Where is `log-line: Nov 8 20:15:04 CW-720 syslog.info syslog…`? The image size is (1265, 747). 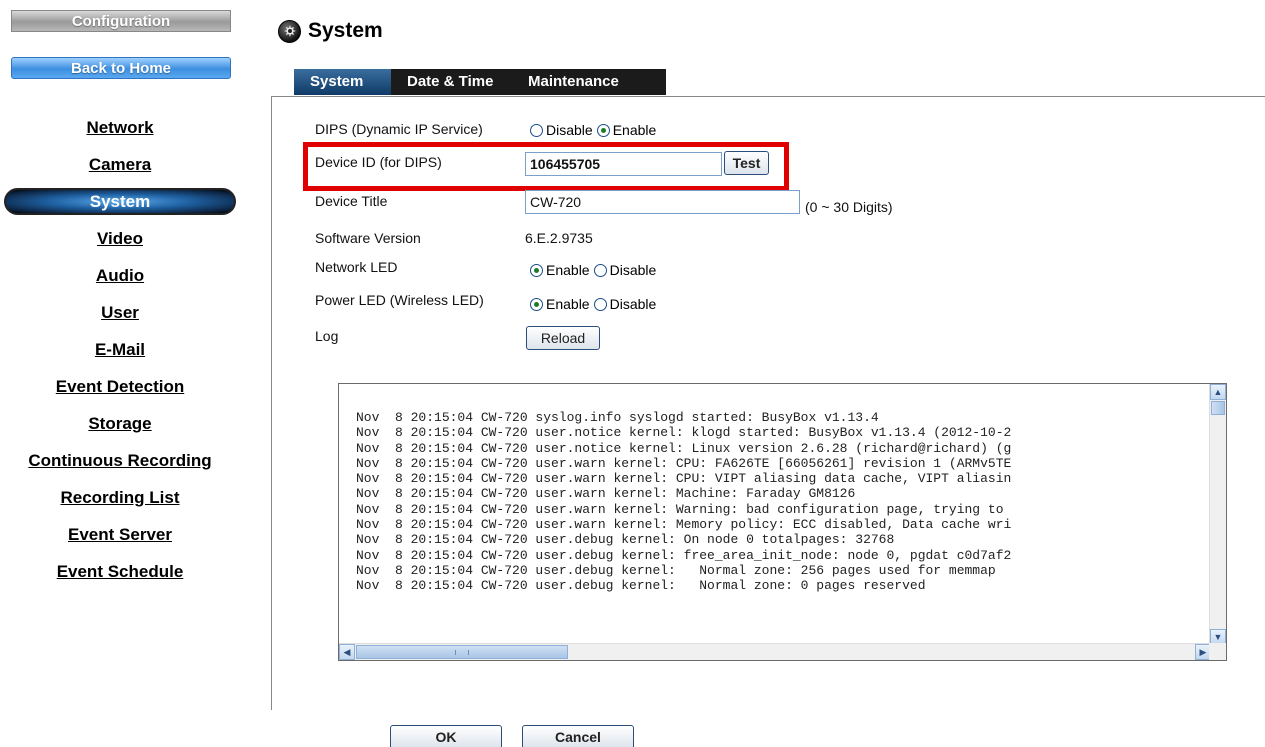 log-line: Nov 8 20:15:04 CW-720 syslog.info syslog… is located at coordinates (617, 417).